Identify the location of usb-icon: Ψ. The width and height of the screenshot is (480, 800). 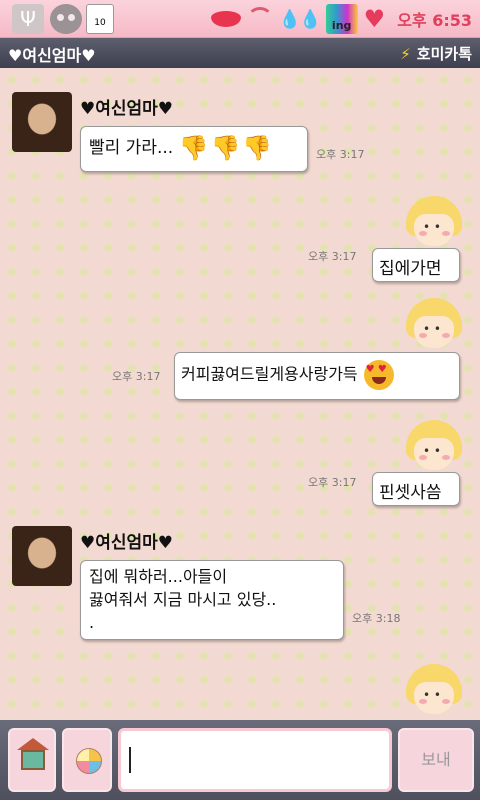
(28, 19).